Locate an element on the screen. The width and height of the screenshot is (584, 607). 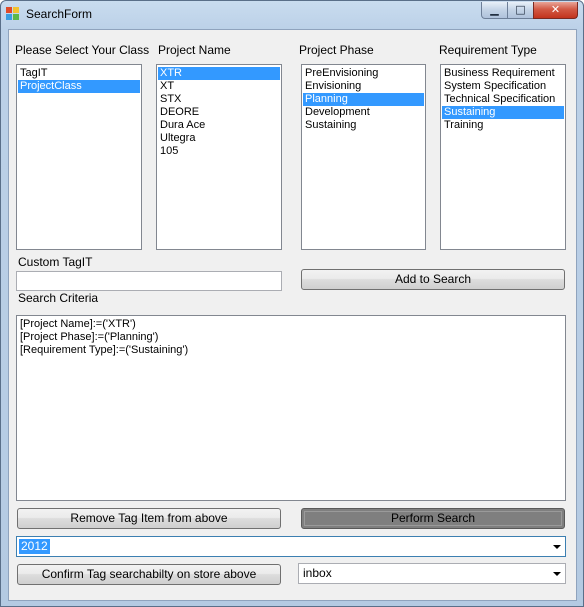
remove-tag-button: Remove Tag Item from above is located at coordinates (149, 518).